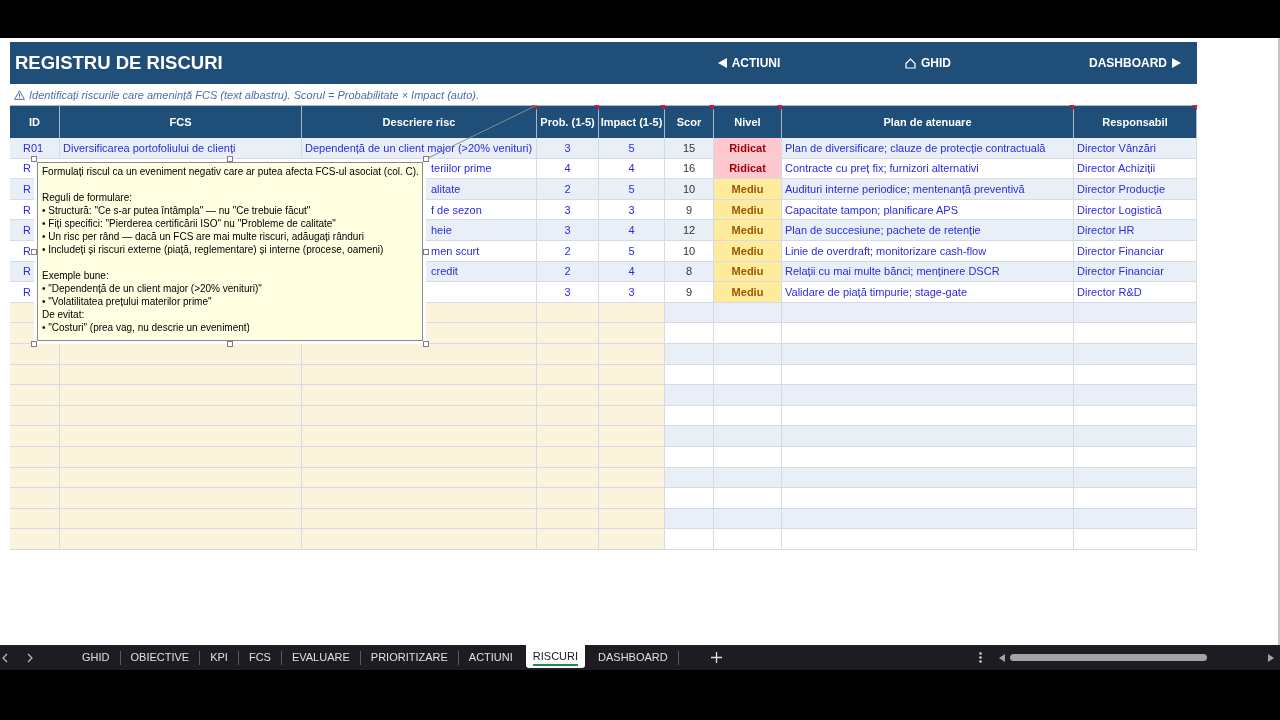 The image size is (1280, 720). Describe the element at coordinates (1135, 169) in the screenshot. I see `owner-cell: Director Achiziții` at that location.